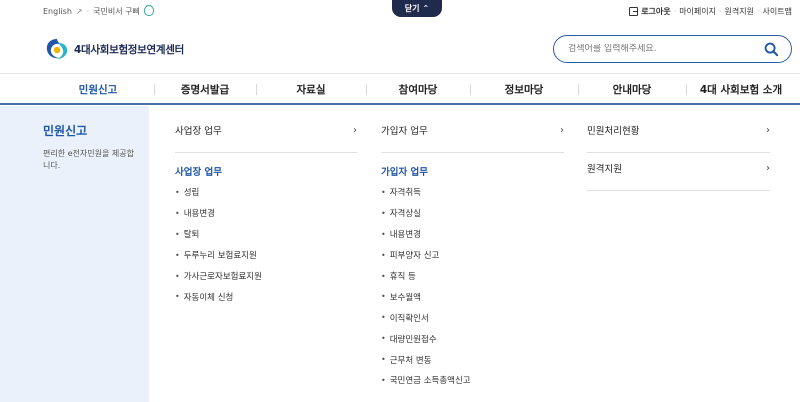 The height and width of the screenshot is (402, 800). I want to click on submenu-item: 휴직 등, so click(426, 276).